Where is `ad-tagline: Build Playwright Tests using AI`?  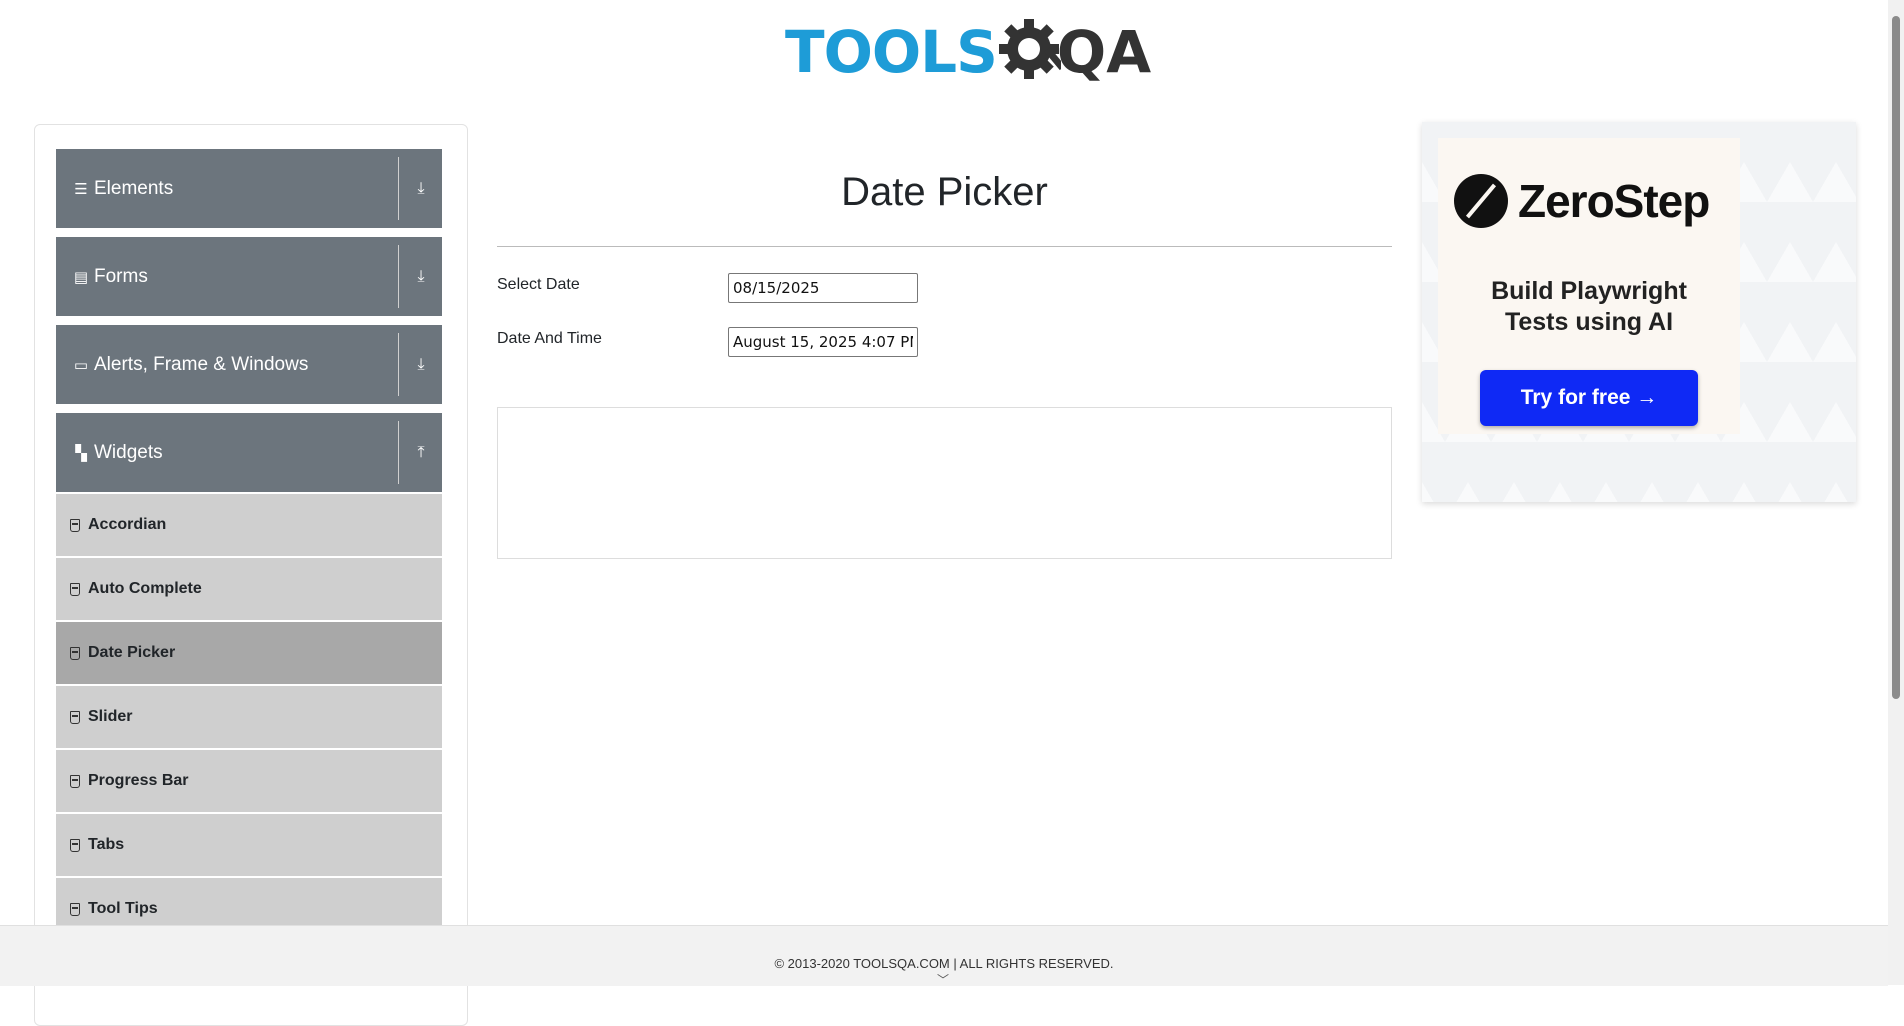
ad-tagline: Build Playwright Tests using AI is located at coordinates (1589, 307).